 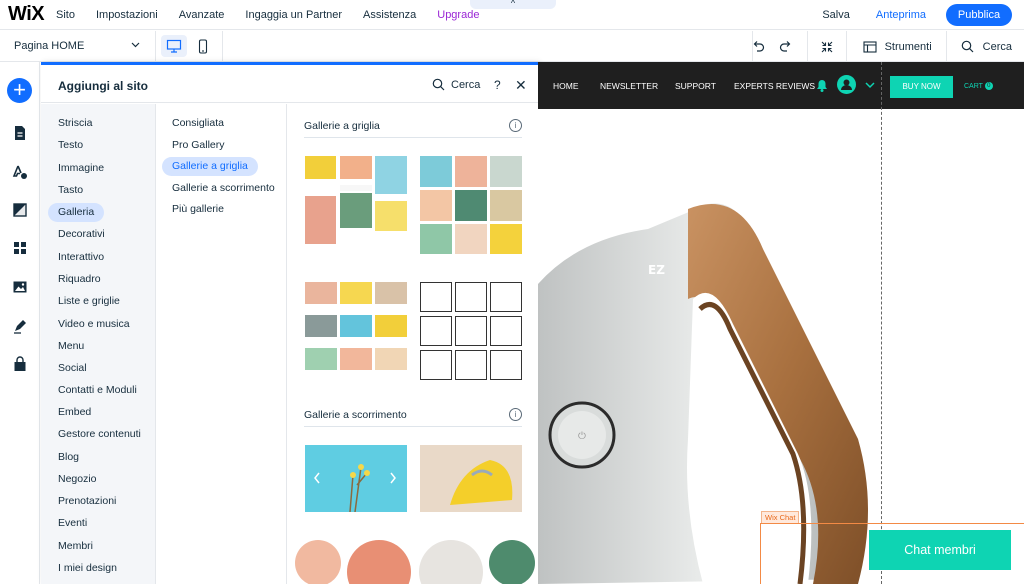 I want to click on toolbar-right: Strumenti Cerca, so click(x=885, y=46).